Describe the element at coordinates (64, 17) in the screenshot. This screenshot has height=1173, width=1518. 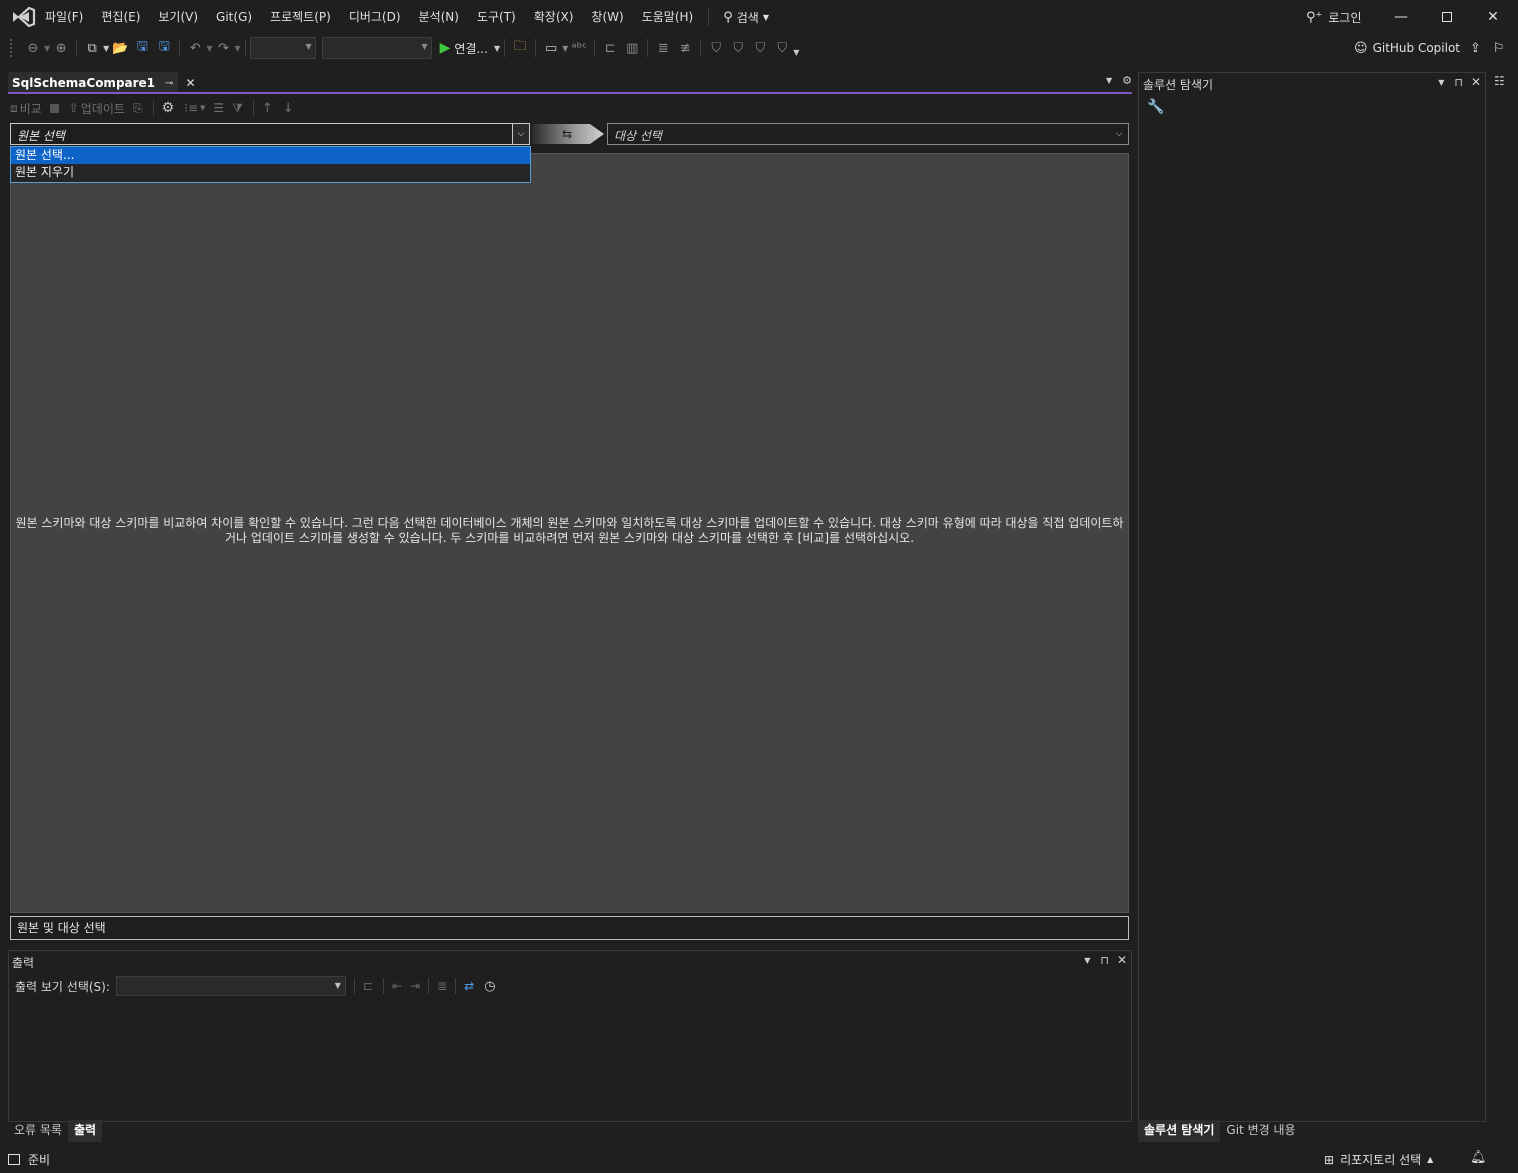
I see `menu-file: 파일(F)` at that location.